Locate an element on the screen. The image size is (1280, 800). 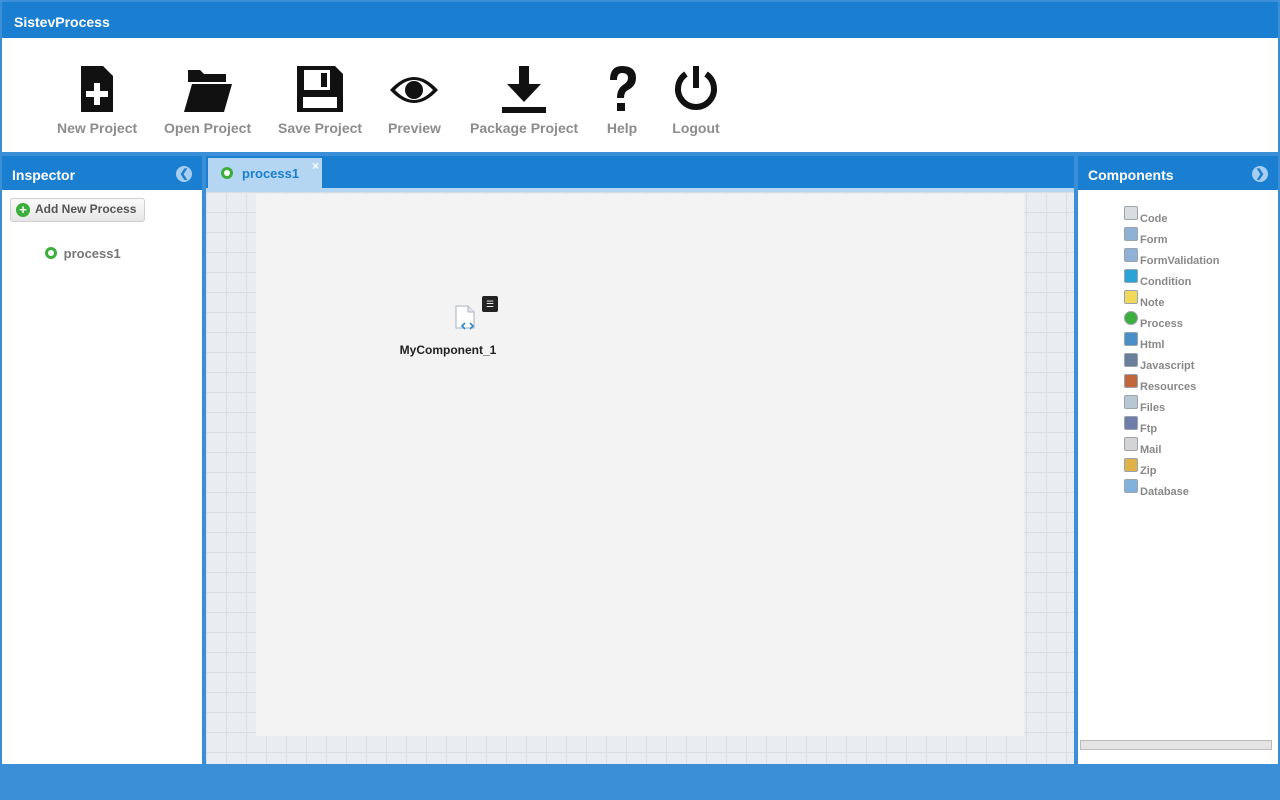
collapse-left-icon: ❮ is located at coordinates (184, 174).